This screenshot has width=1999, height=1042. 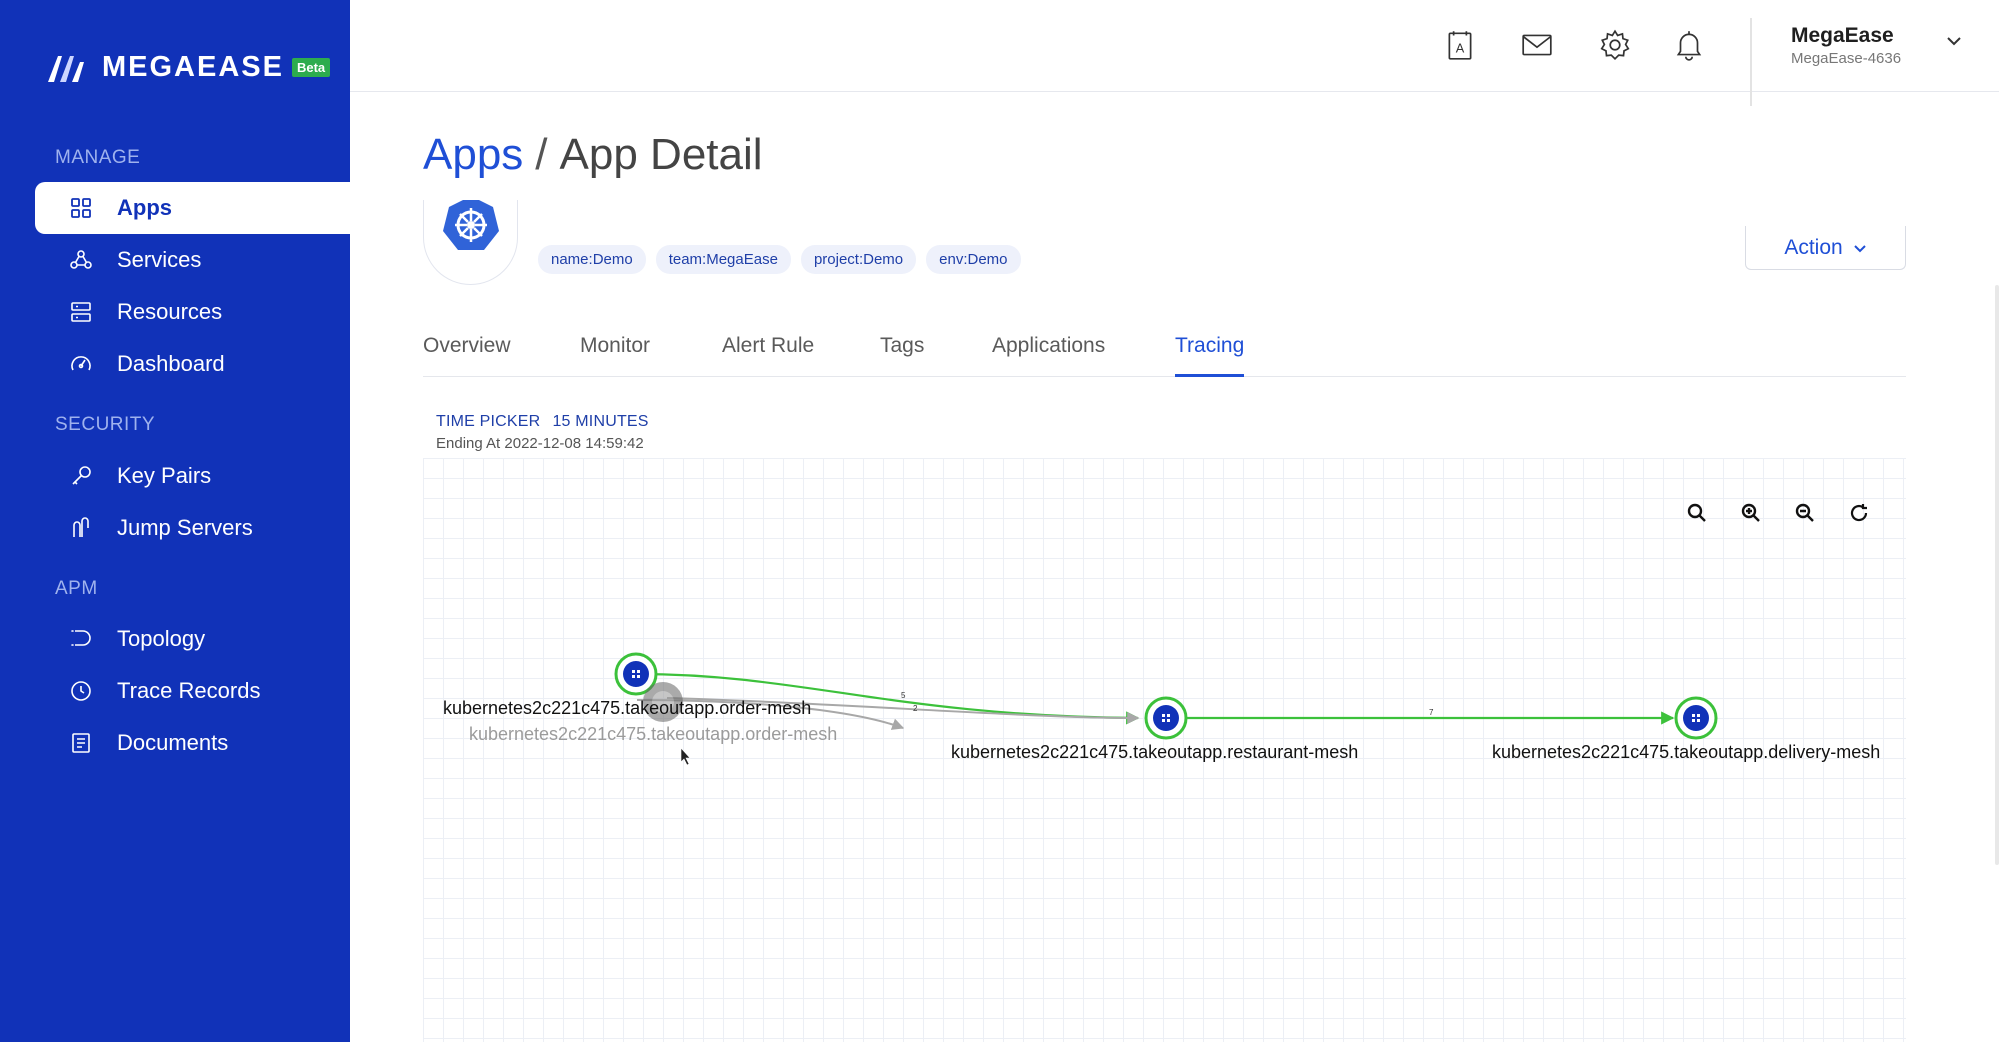 I want to click on kubernetes-icon, so click(x=470, y=225).